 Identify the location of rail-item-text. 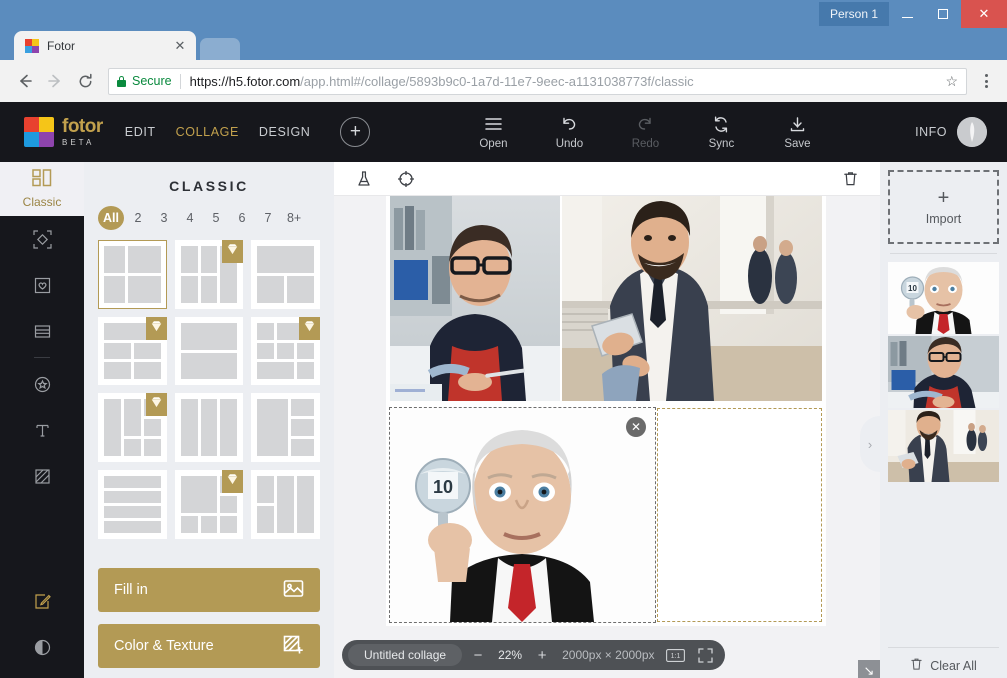
(42, 430).